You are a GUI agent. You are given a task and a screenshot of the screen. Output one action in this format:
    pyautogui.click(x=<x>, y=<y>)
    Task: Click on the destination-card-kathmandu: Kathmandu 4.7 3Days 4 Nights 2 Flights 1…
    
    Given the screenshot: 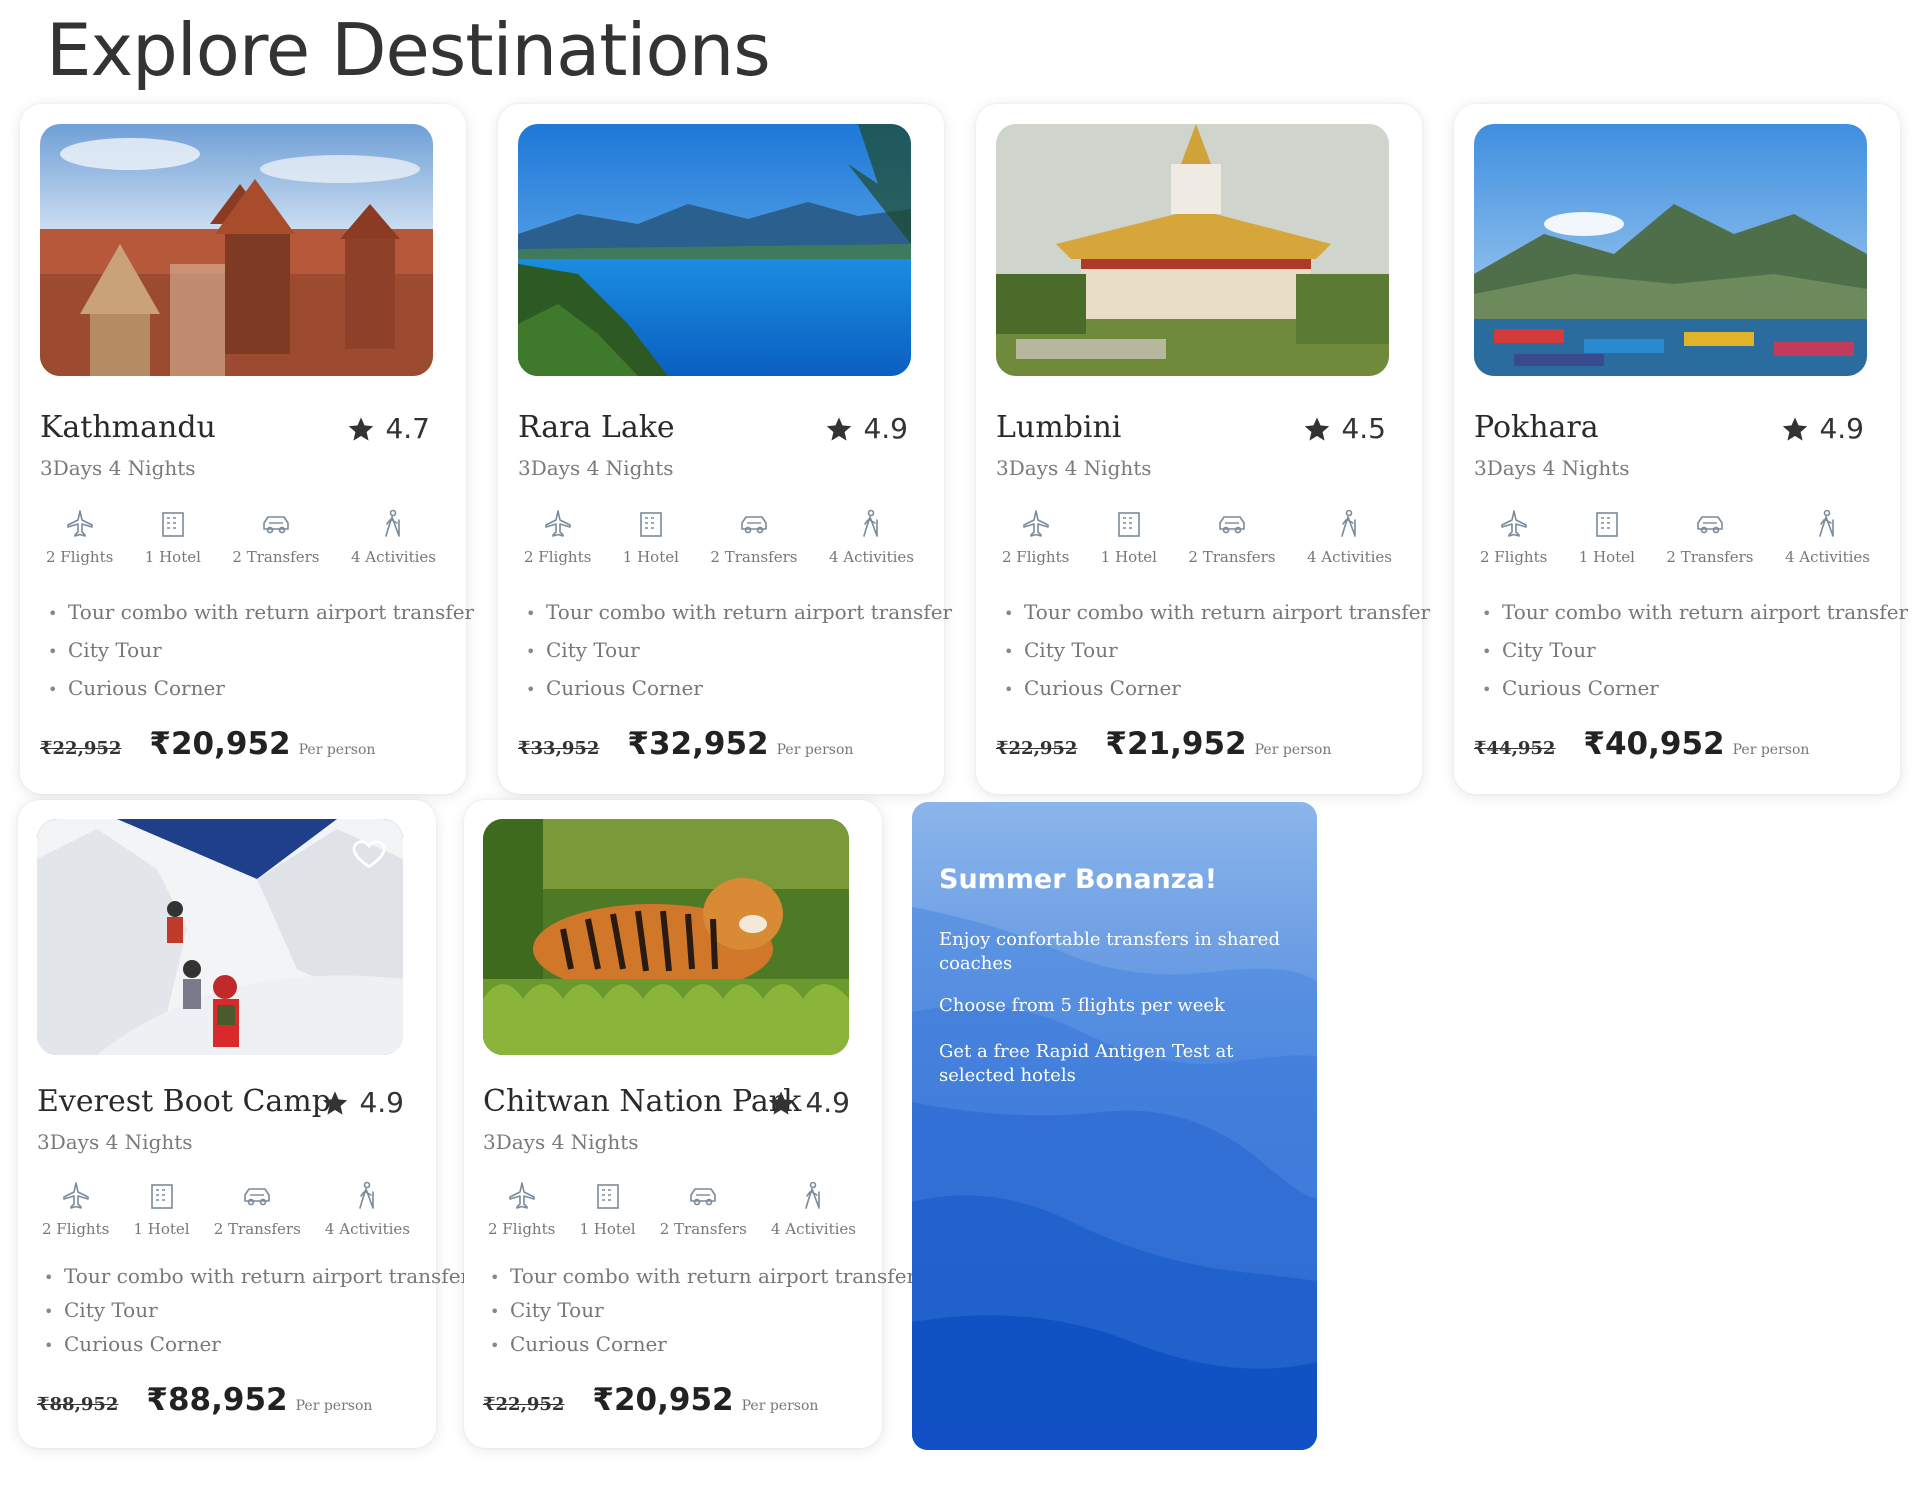 What is the action you would take?
    pyautogui.click(x=247, y=449)
    